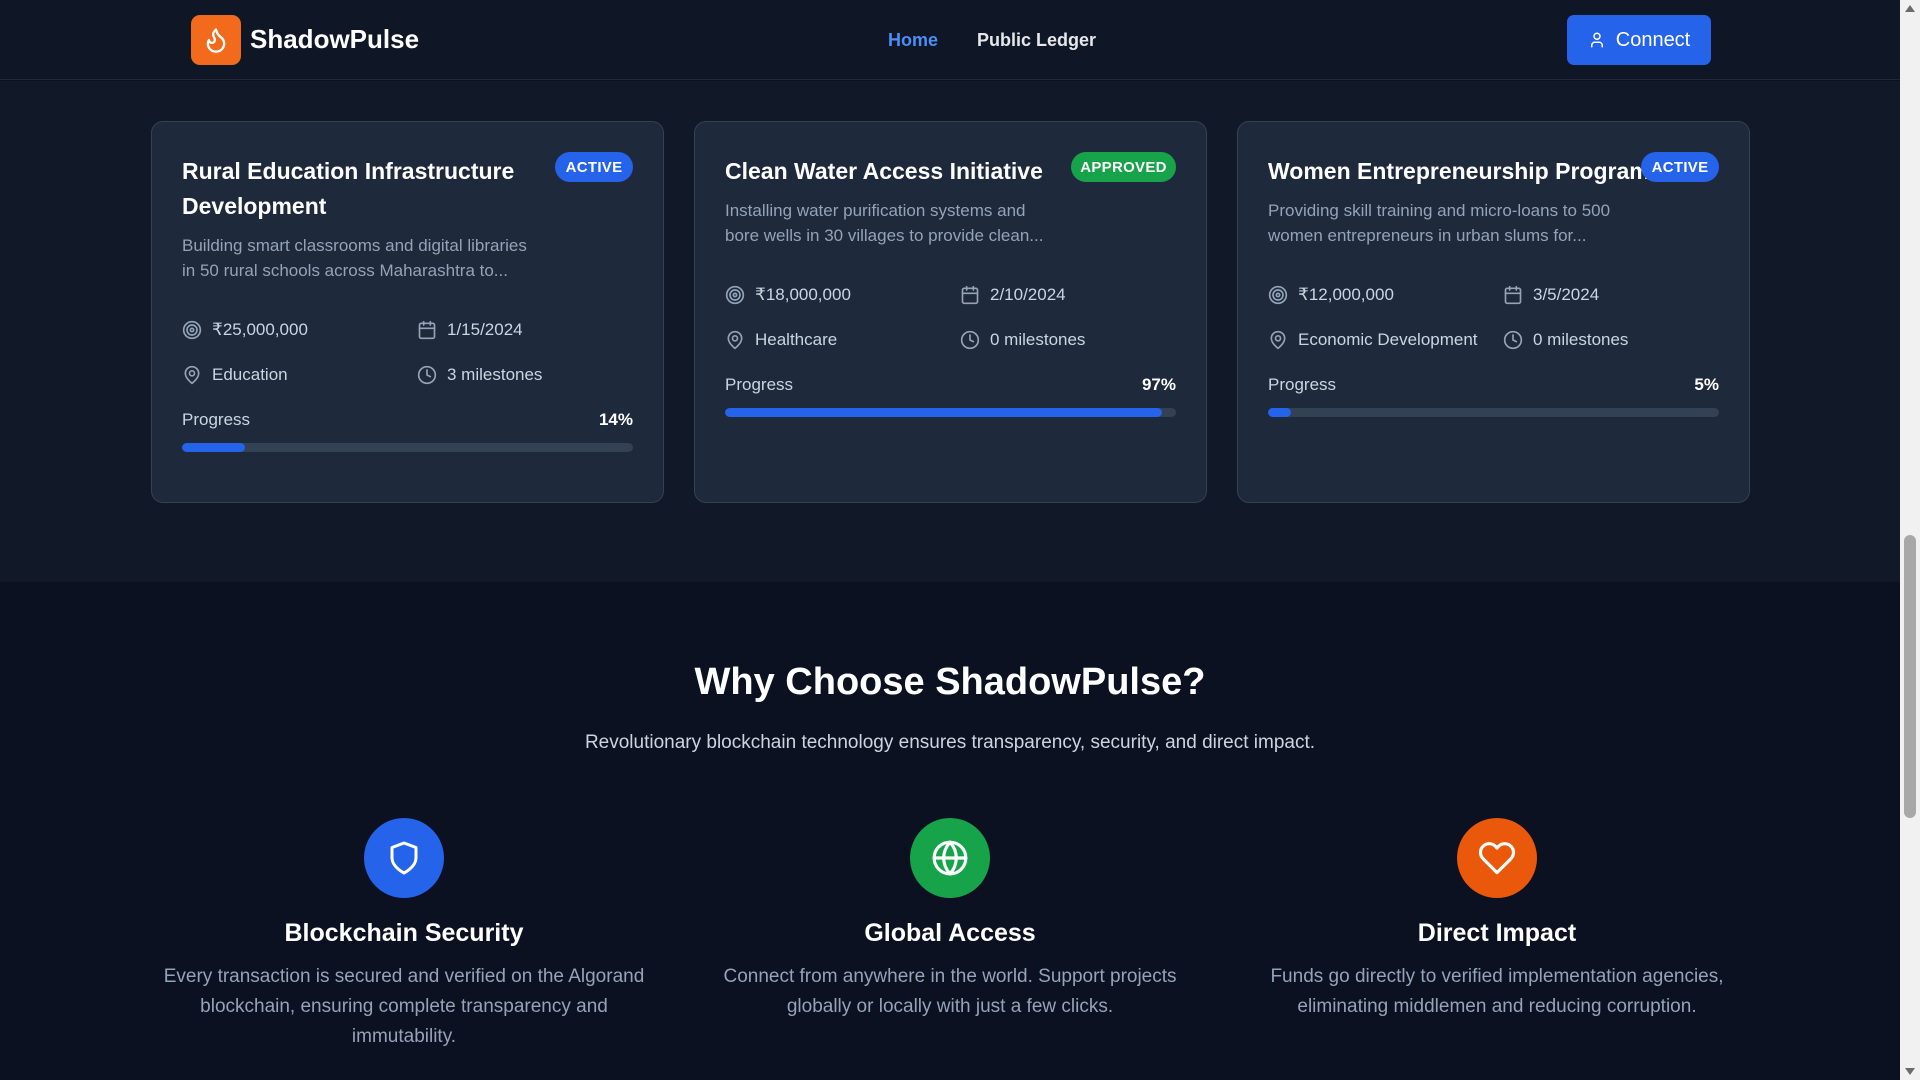  I want to click on status-badge: APPROVED, so click(1123, 167).